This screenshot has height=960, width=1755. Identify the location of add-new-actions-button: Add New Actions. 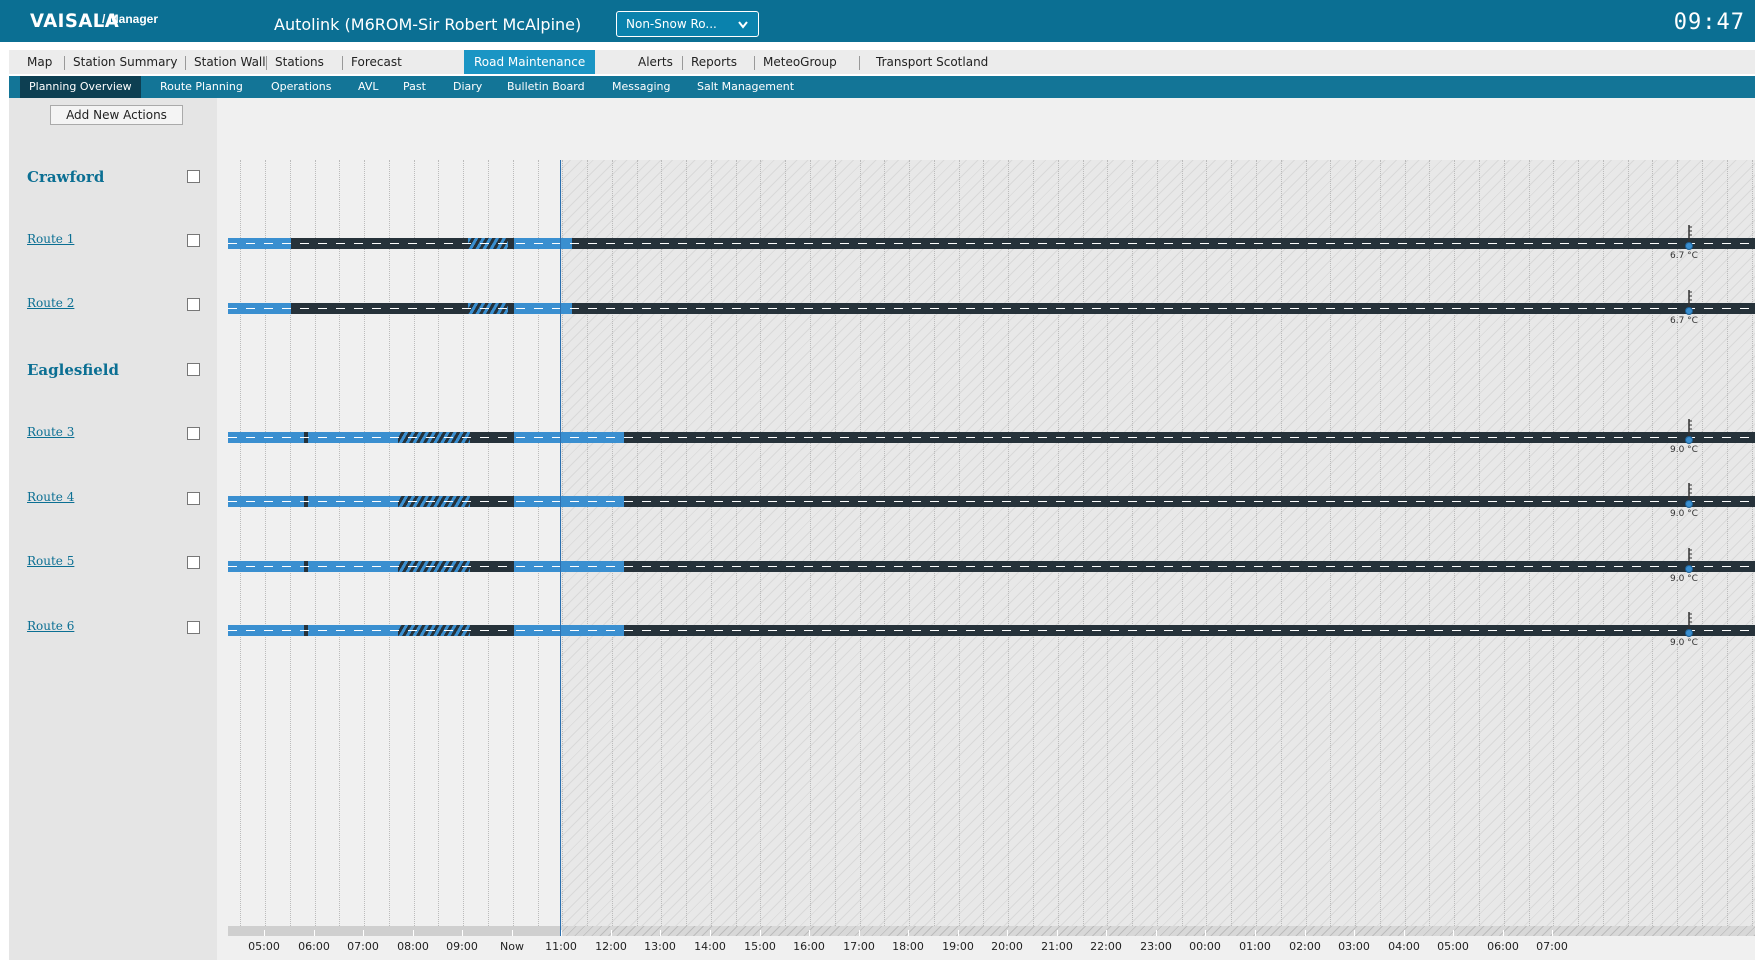
(116, 115).